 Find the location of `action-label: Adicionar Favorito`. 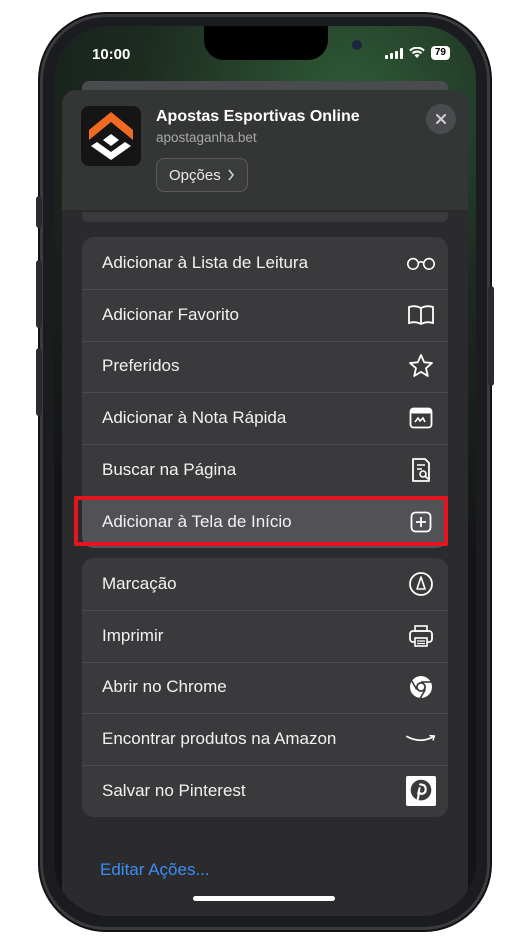

action-label: Adicionar Favorito is located at coordinates (171, 314).